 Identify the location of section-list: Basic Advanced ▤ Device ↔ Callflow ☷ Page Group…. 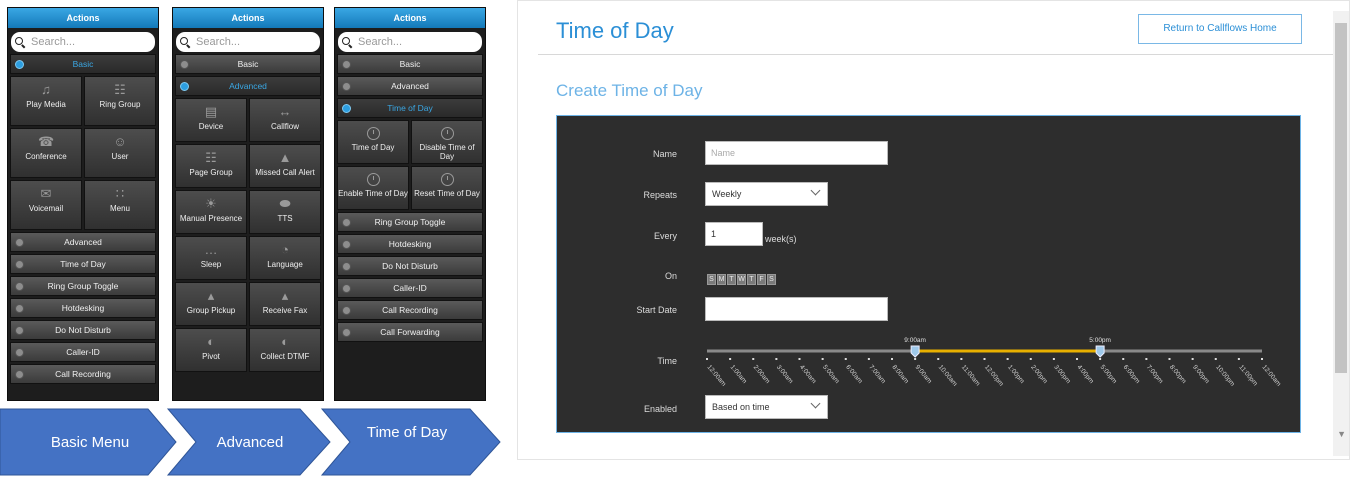
(248, 213).